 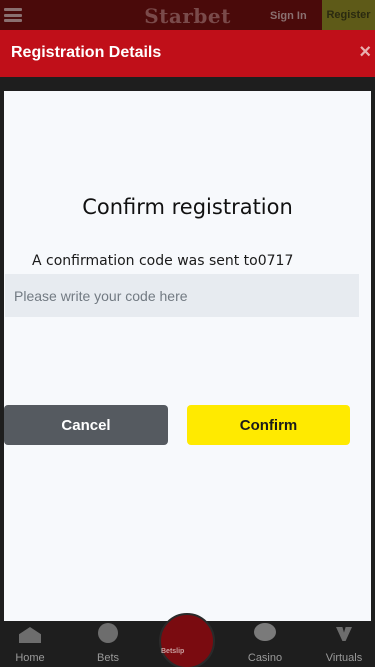 I want to click on confirmation-message: A confirmation code was sent to0717, so click(x=163, y=261).